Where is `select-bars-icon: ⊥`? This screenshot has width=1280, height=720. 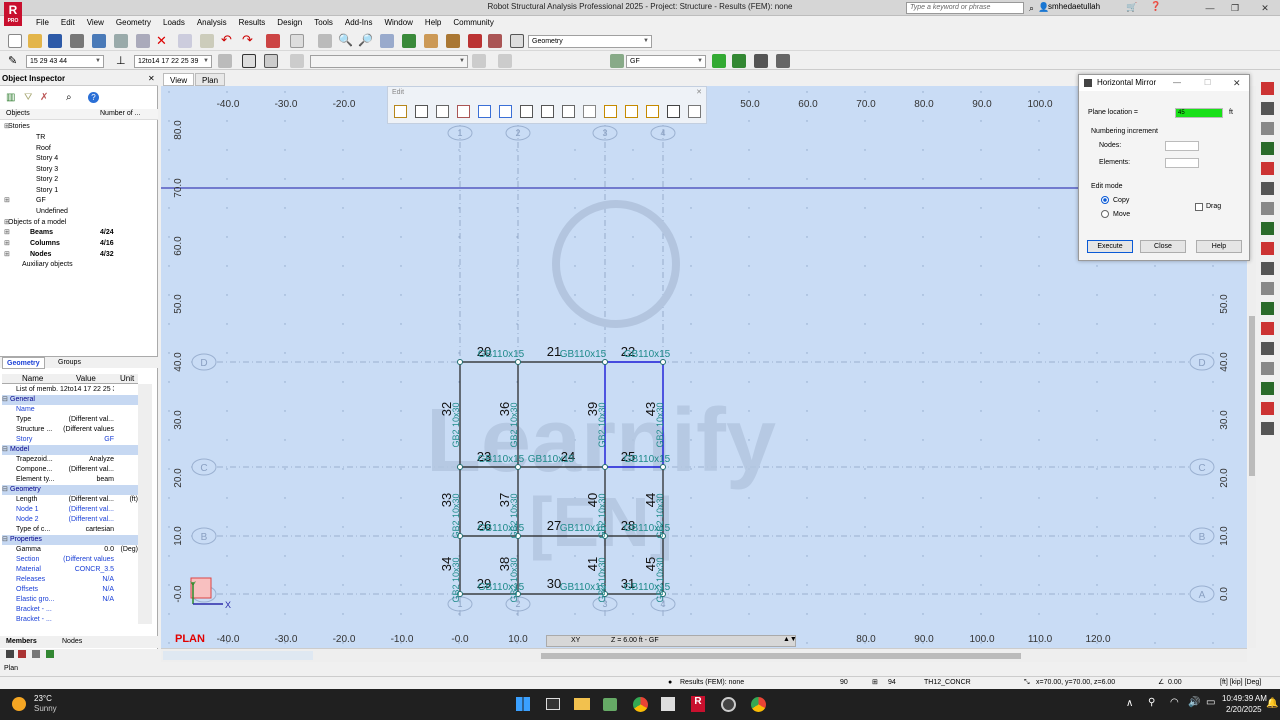
select-bars-icon: ⊥ is located at coordinates (121, 60).